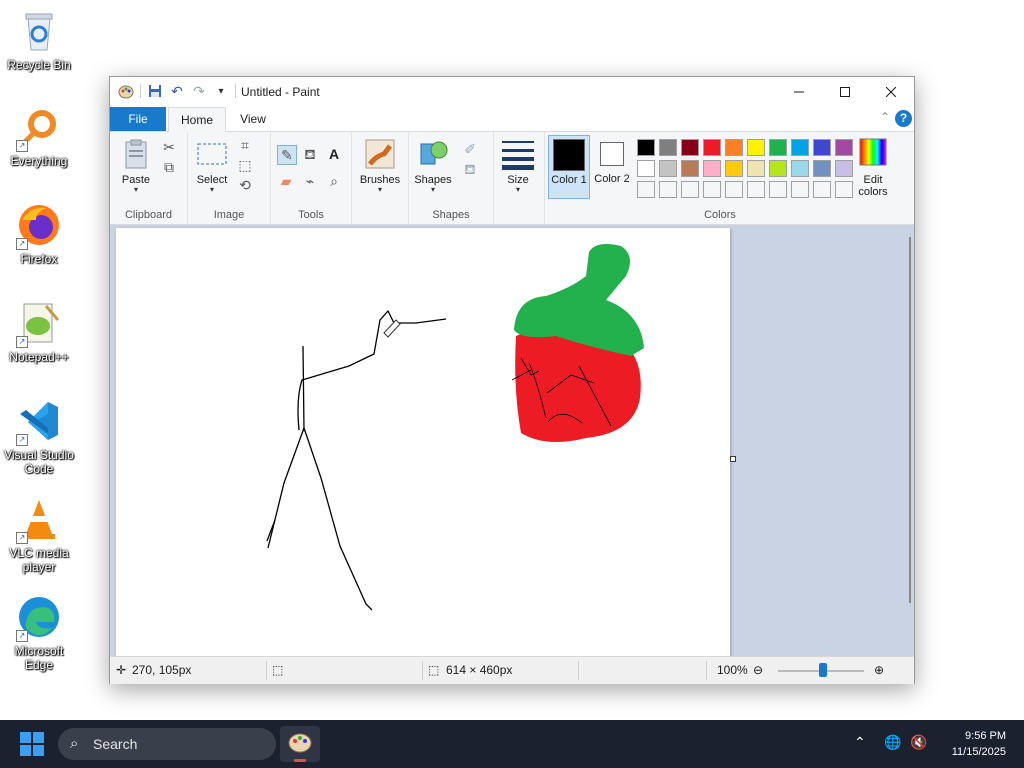  Describe the element at coordinates (39, 535) in the screenshot. I see `desktop-icon-vlc: ↗ VLC media player` at that location.